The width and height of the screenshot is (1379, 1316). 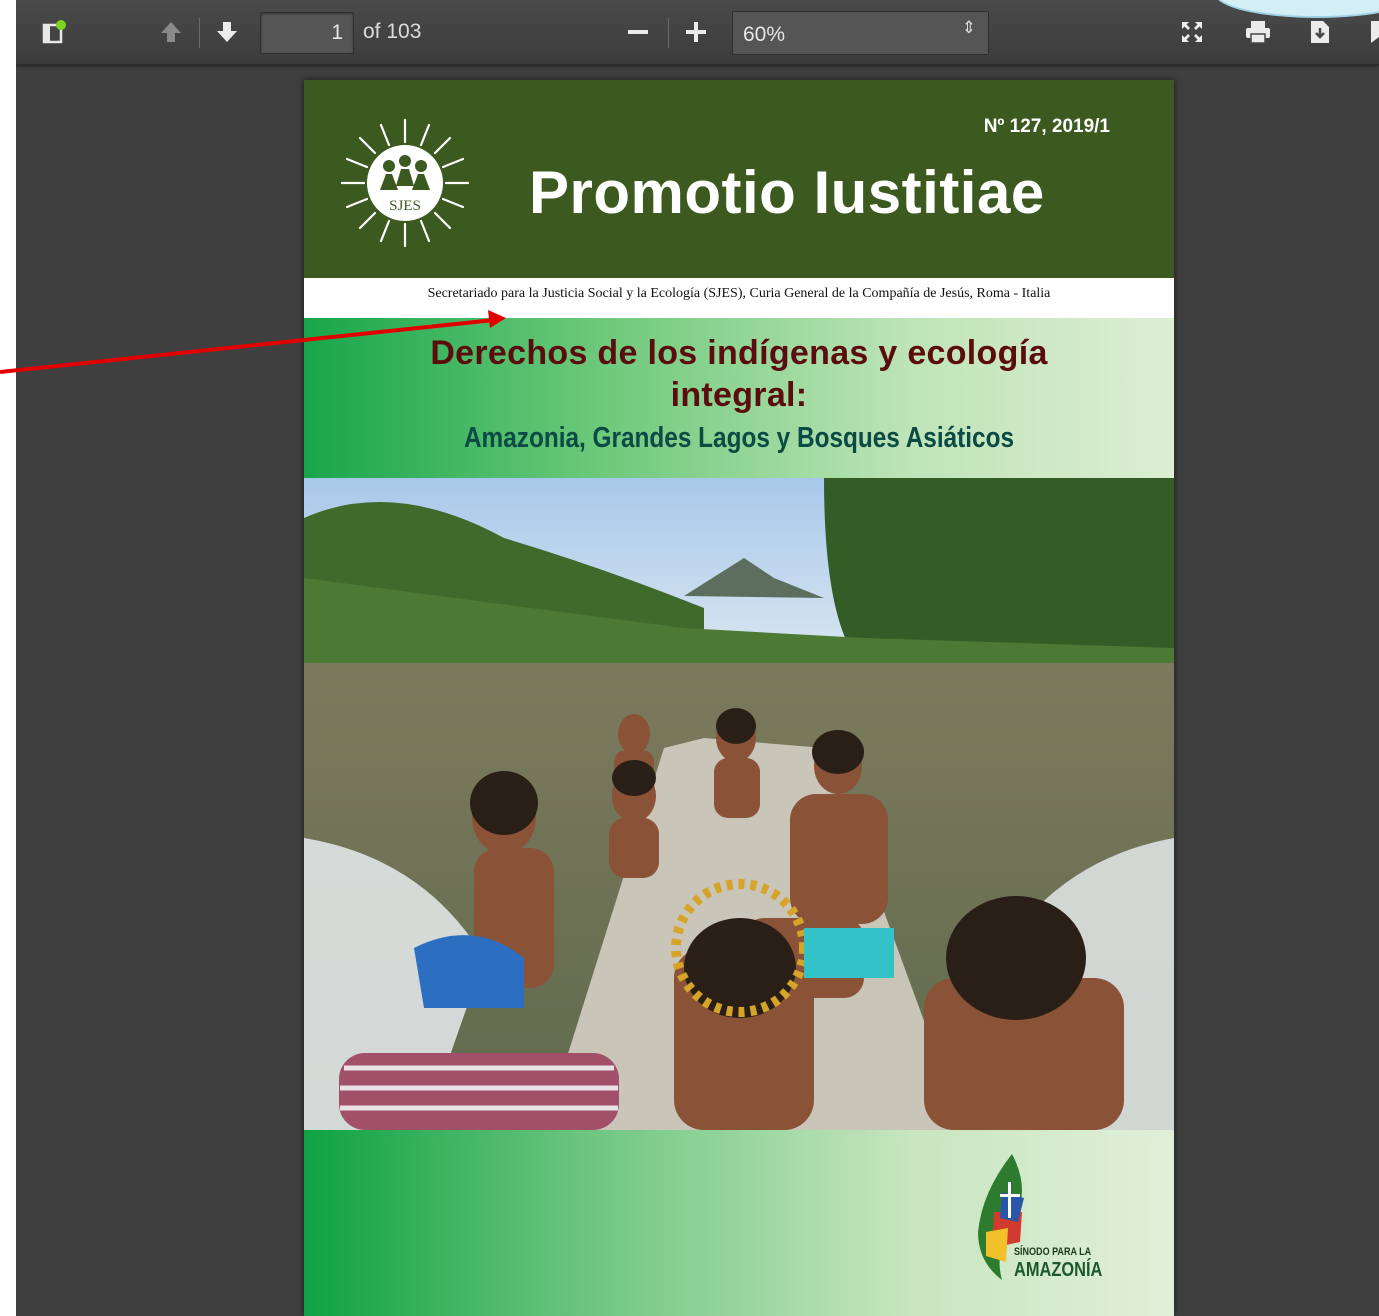 I want to click on viewer-toolbar: 1 of 103 60% ⇕, so click(x=697, y=32).